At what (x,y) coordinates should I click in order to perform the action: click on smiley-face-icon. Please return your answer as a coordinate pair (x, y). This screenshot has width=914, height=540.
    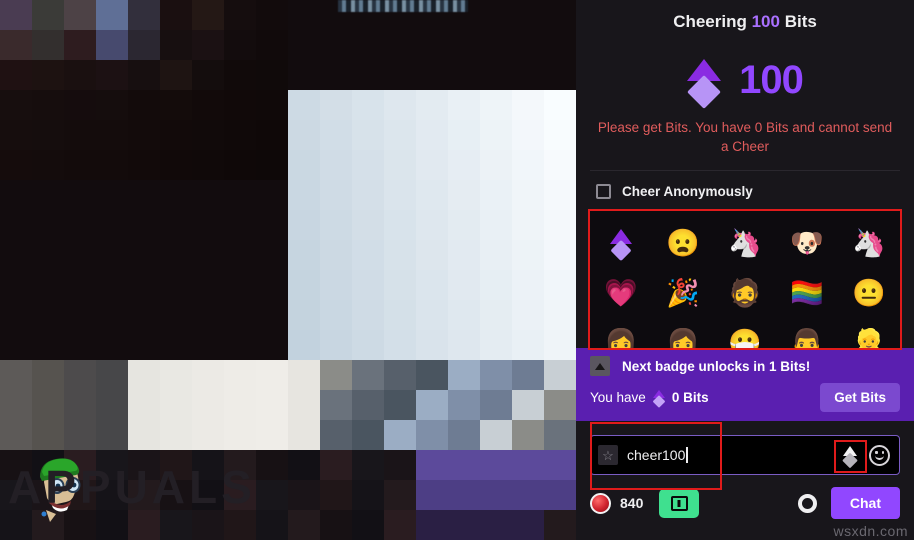
    Looking at the image, I should click on (879, 455).